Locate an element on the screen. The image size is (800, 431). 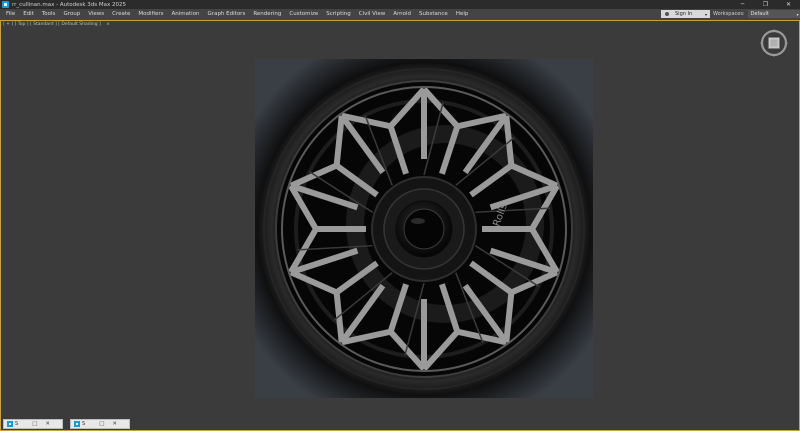
menu-civil-view: Civil View is located at coordinates (372, 14).